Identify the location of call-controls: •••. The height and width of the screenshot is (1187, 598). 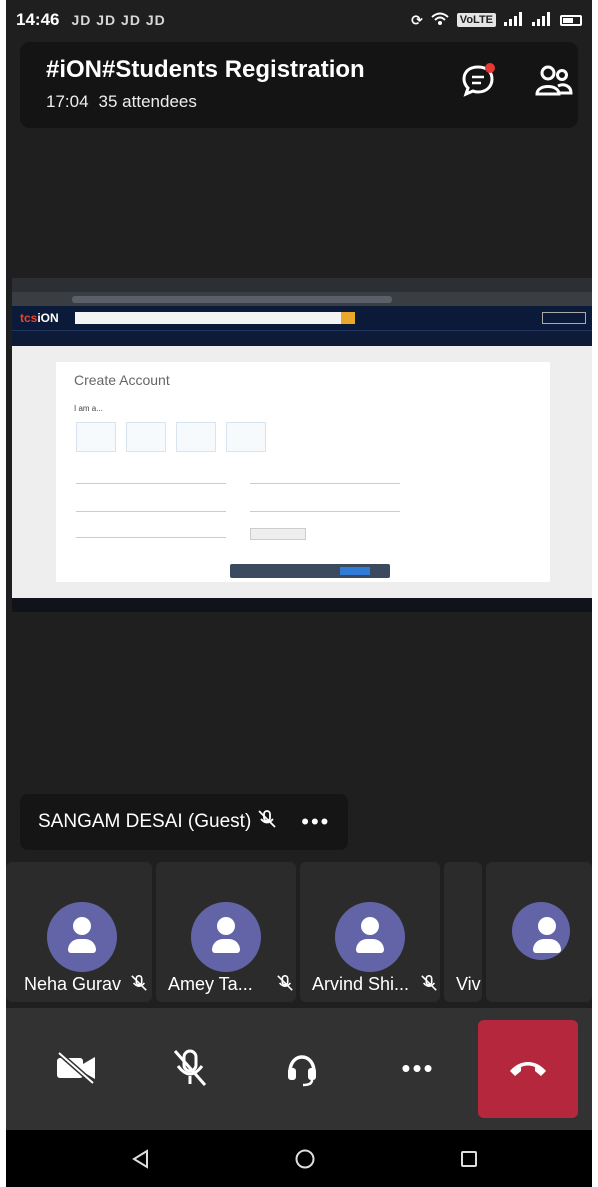
(299, 1069).